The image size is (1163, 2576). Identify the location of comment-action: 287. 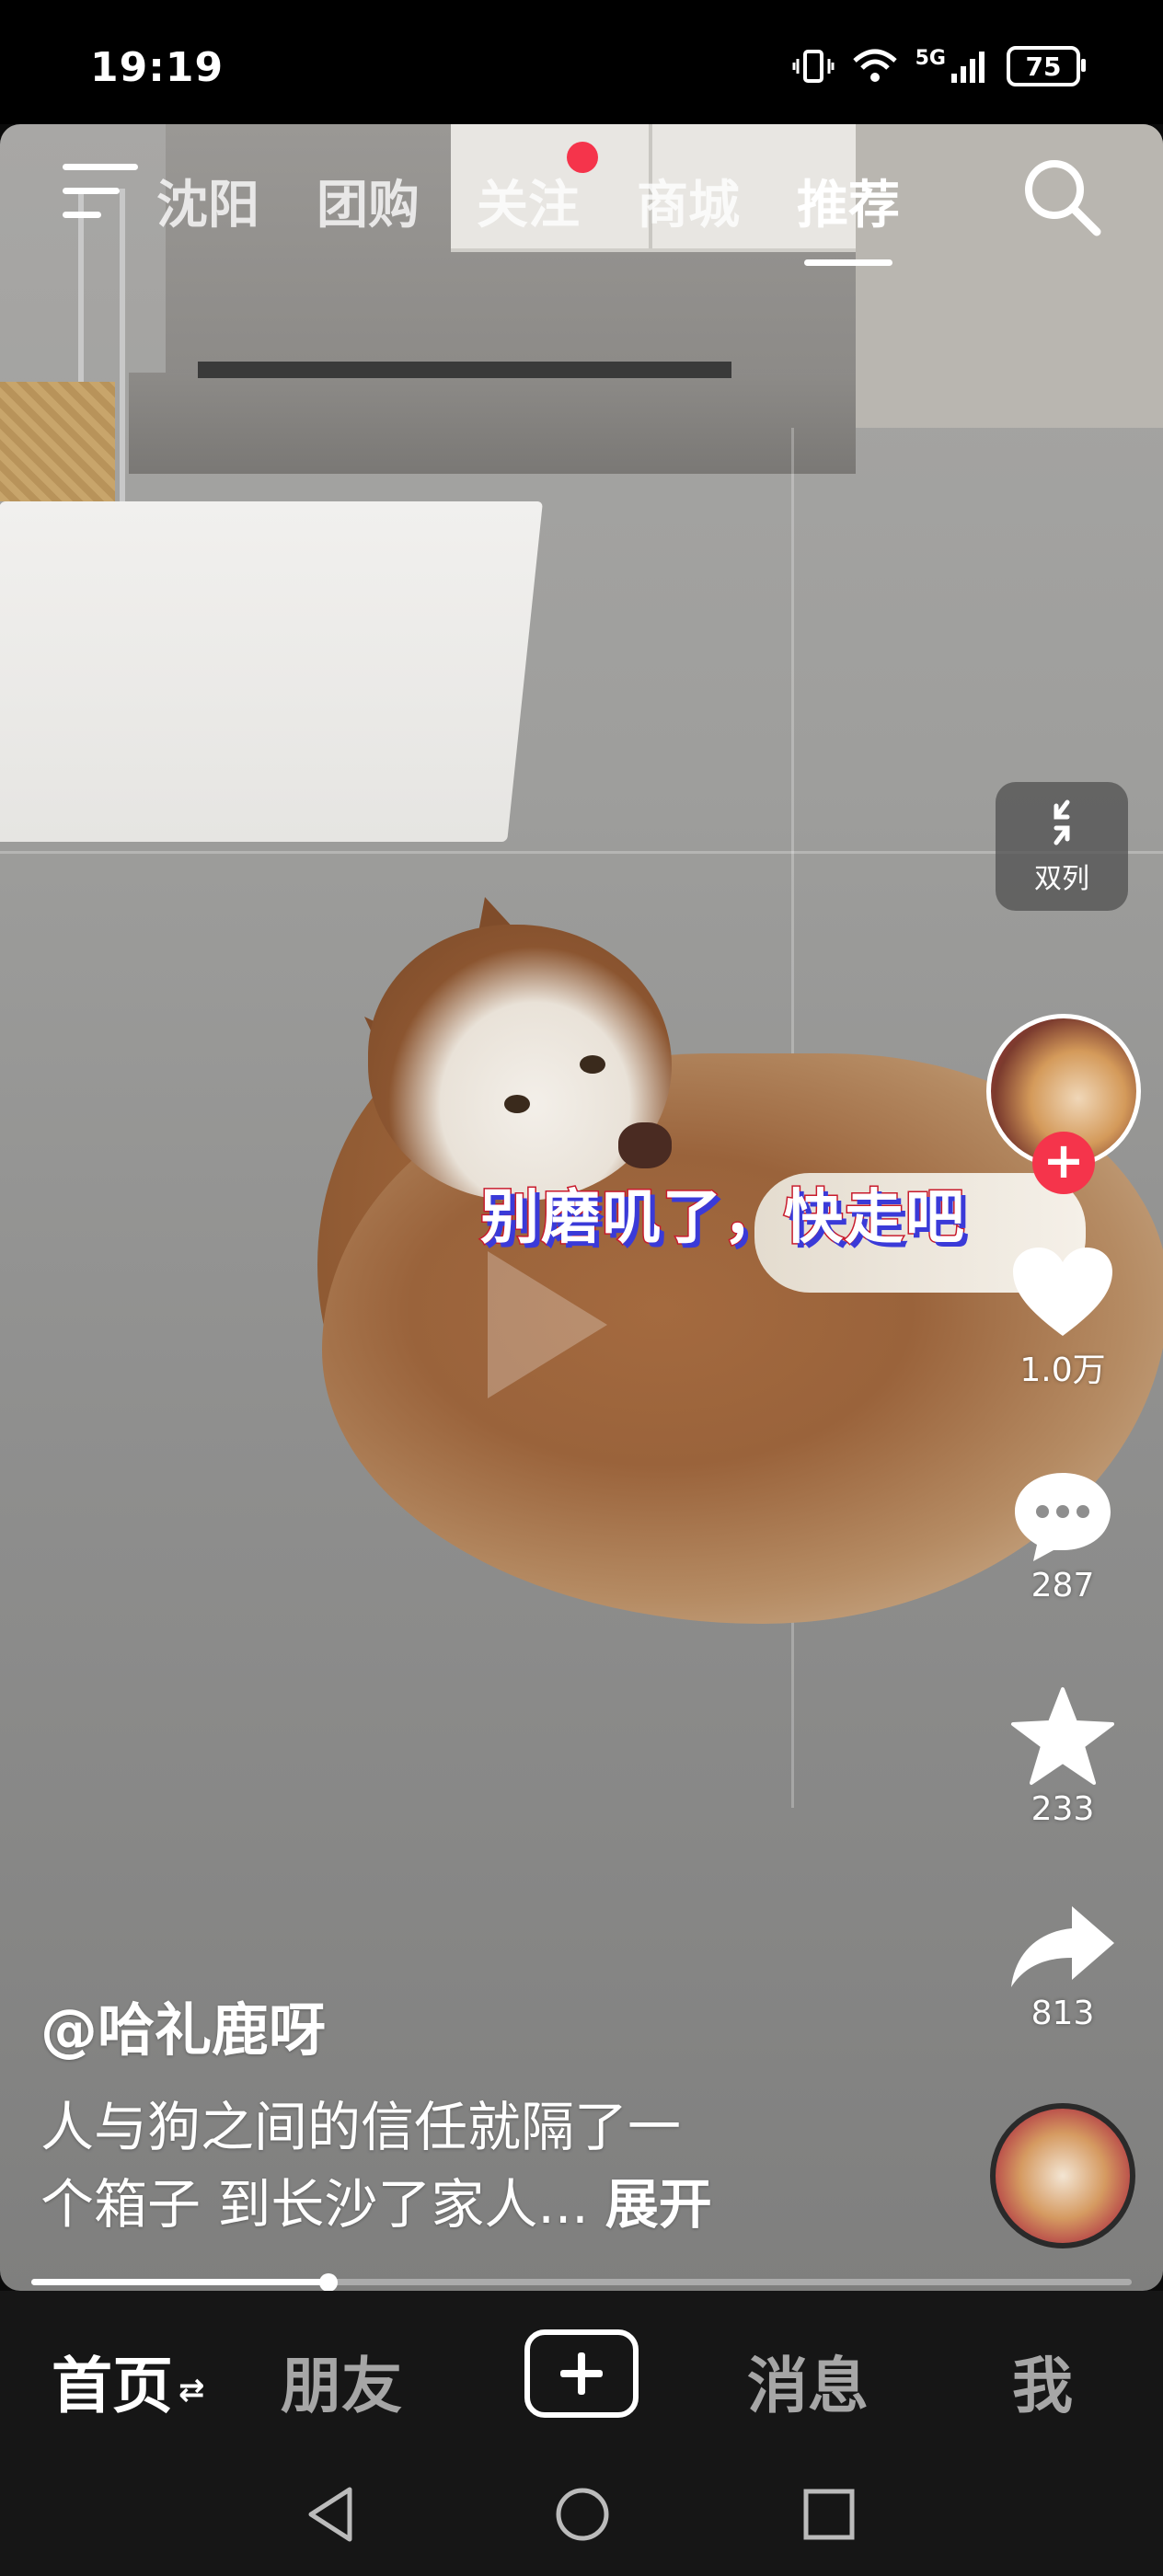
(1063, 1535).